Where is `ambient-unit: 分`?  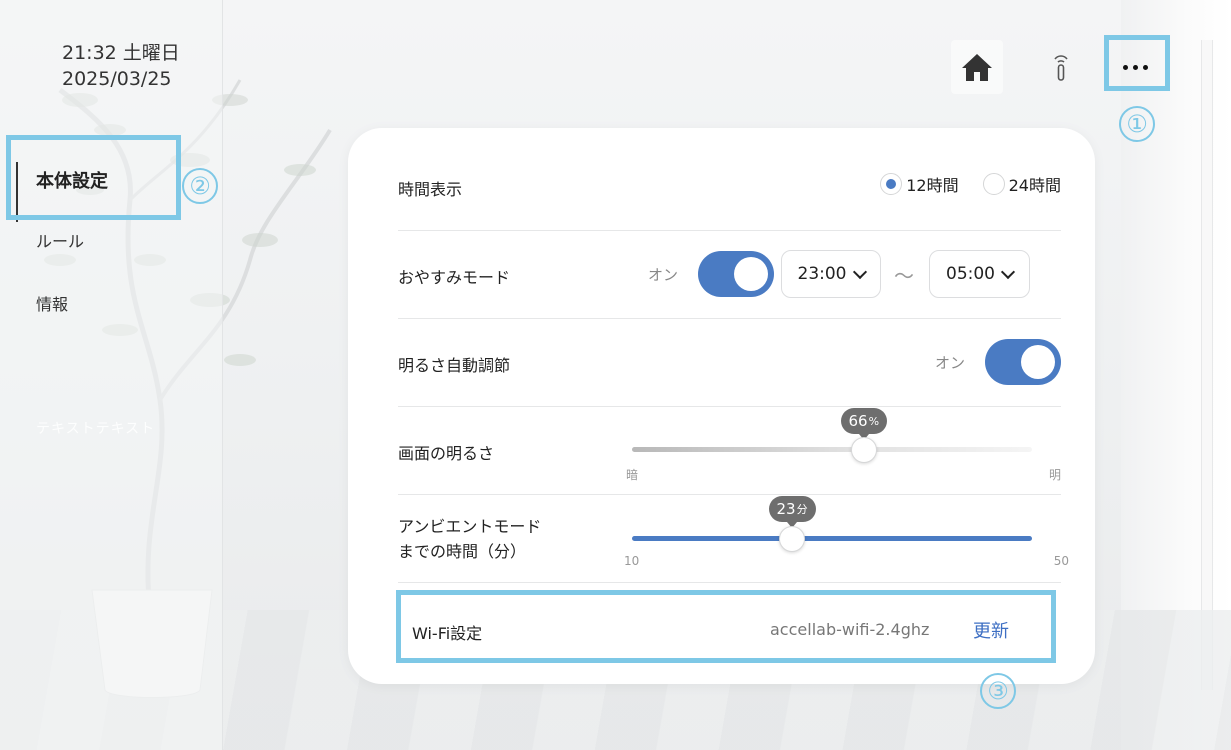
ambient-unit: 分 is located at coordinates (802, 509).